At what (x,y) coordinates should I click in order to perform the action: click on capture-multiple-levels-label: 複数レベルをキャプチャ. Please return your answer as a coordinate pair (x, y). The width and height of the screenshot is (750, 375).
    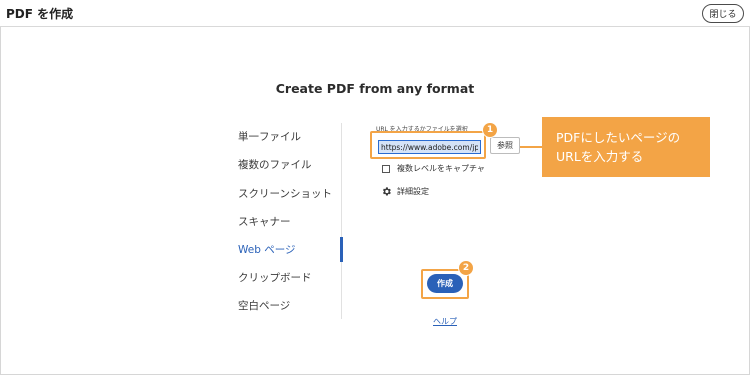
    Looking at the image, I should click on (441, 168).